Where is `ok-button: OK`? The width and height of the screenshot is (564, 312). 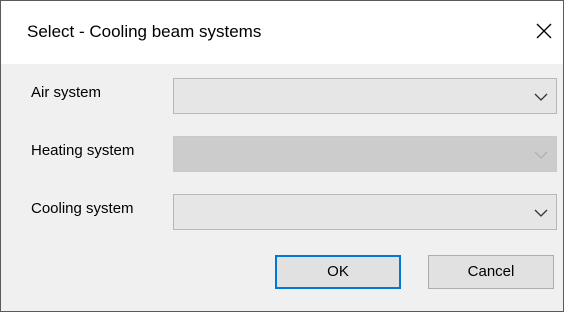 ok-button: OK is located at coordinates (338, 272).